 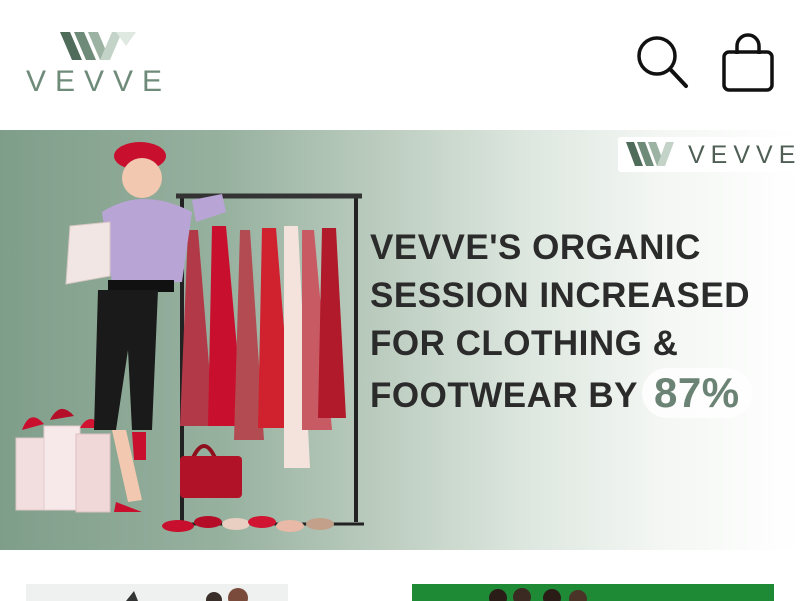 I want to click on content-cards, so click(x=400, y=575).